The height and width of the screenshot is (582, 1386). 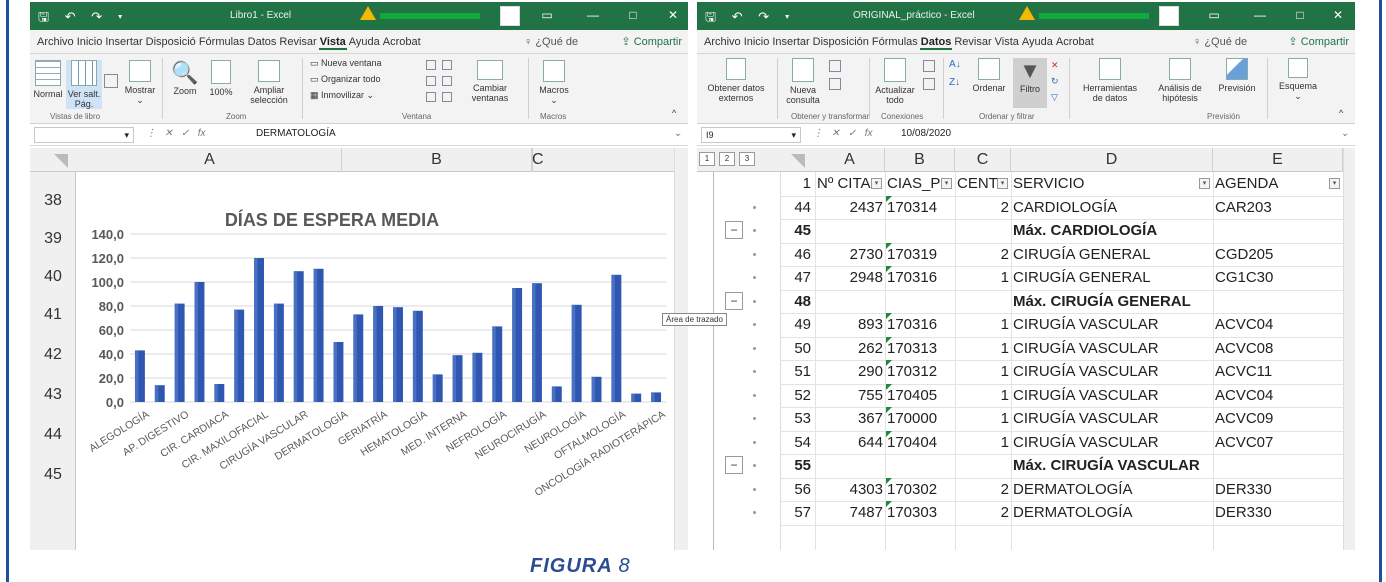 What do you see at coordinates (1278, 418) in the screenshot?
I see `cell-e: ACVC09` at bounding box center [1278, 418].